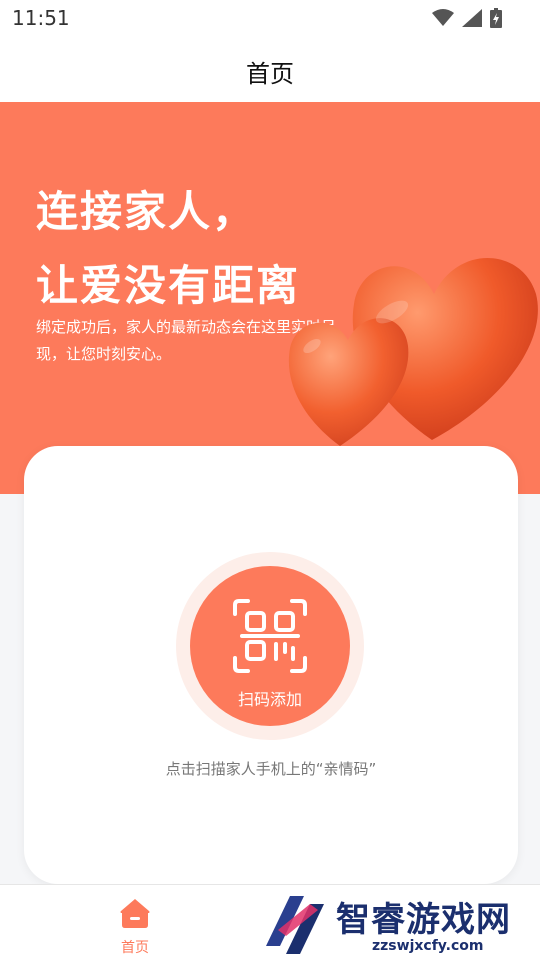 This screenshot has height=960, width=540. I want to click on site-watermark: 智睿游戏网 zzswjxcfy.com, so click(400, 925).